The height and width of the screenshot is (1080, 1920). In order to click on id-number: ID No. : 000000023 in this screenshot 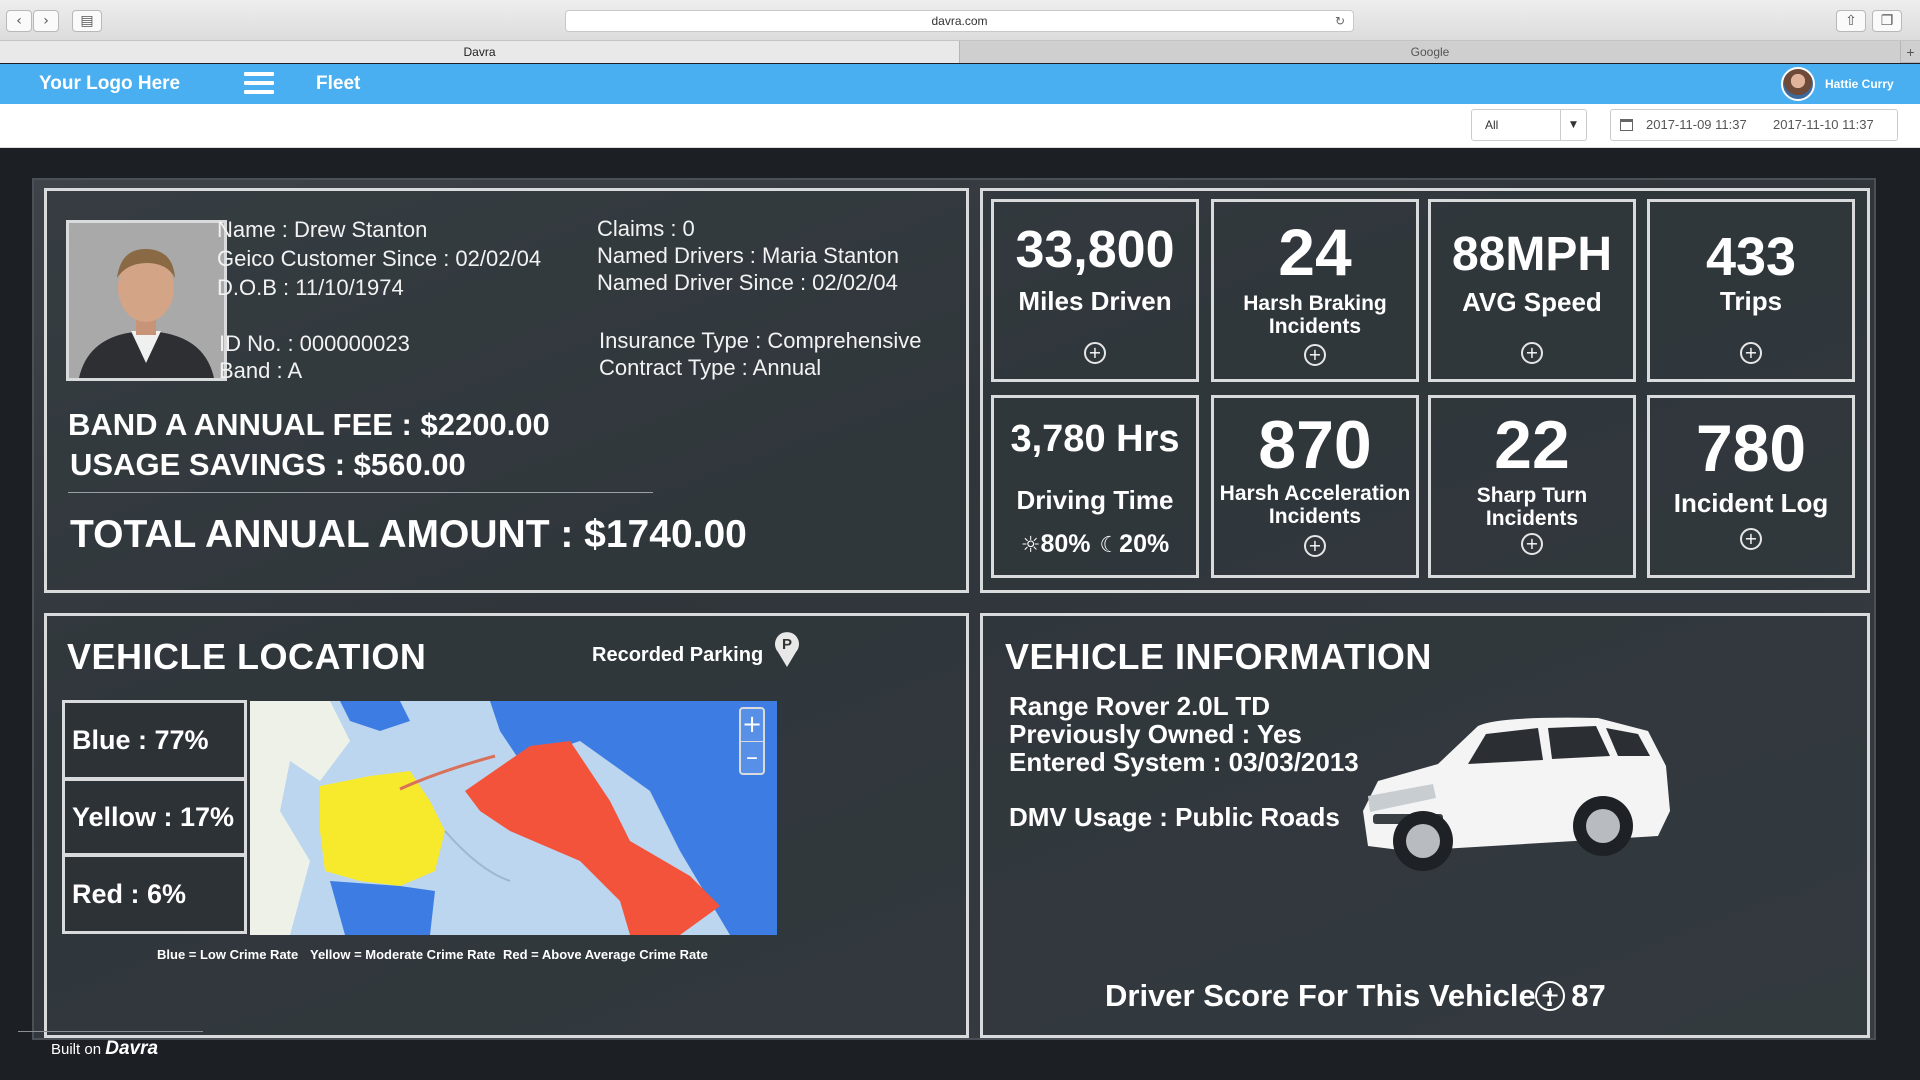, I will do `click(314, 343)`.